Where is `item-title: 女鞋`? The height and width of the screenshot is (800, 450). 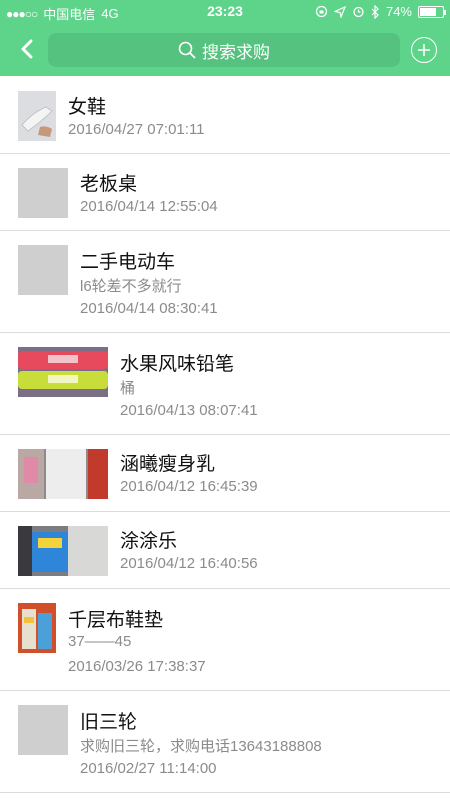
item-title: 女鞋 is located at coordinates (87, 107).